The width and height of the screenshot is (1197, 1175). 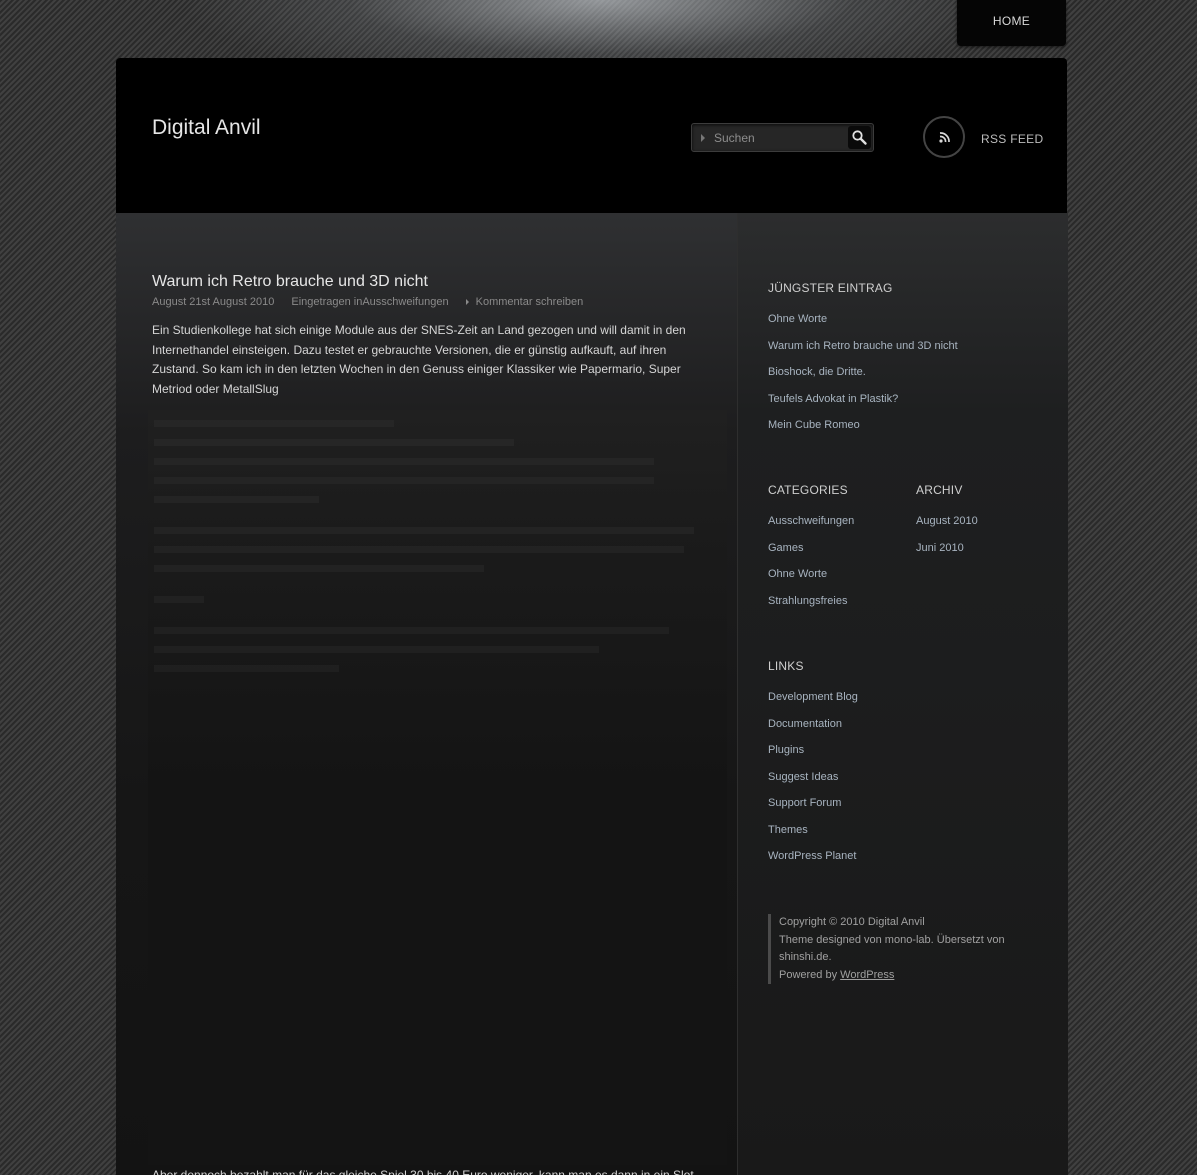 What do you see at coordinates (813, 731) in the screenshot?
I see `blogroll-link: Documentation` at bounding box center [813, 731].